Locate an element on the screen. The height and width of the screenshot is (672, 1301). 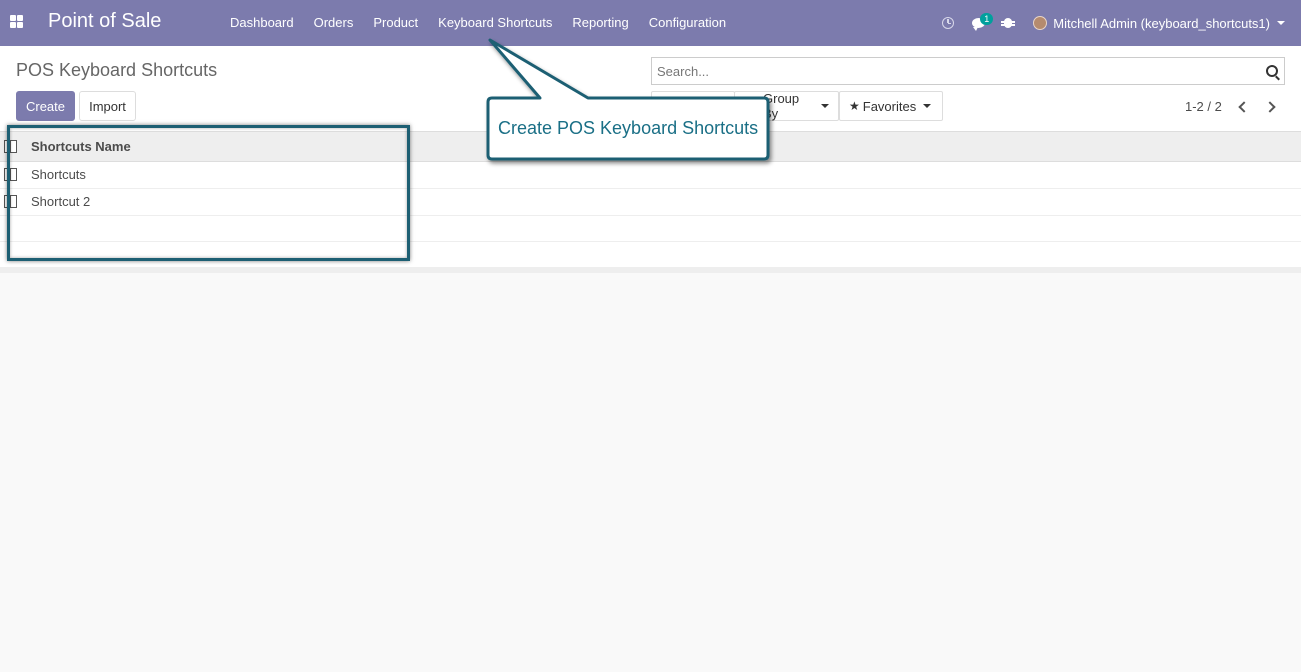
debug-button is located at coordinates (1008, 23).